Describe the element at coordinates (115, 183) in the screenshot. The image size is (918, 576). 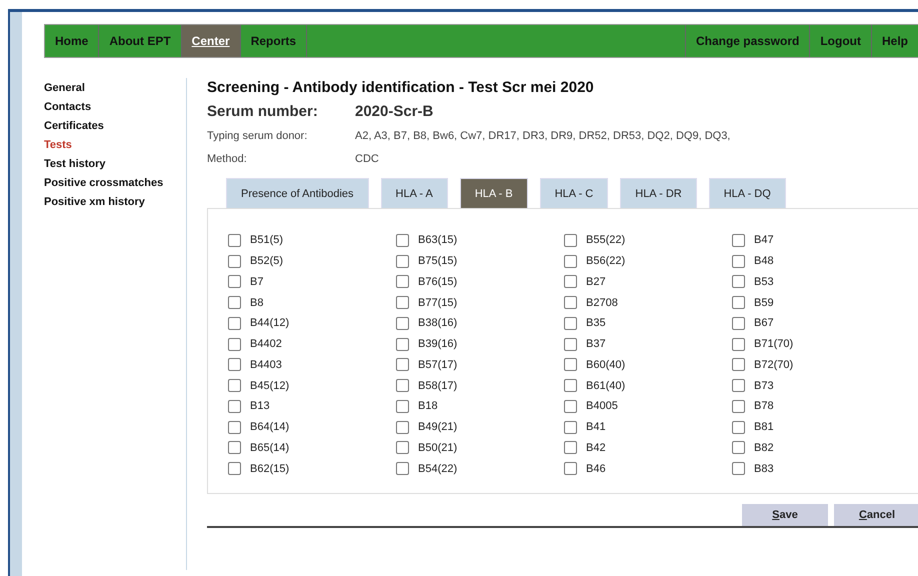
I see `sidebar-item: Positive crossmatches` at that location.